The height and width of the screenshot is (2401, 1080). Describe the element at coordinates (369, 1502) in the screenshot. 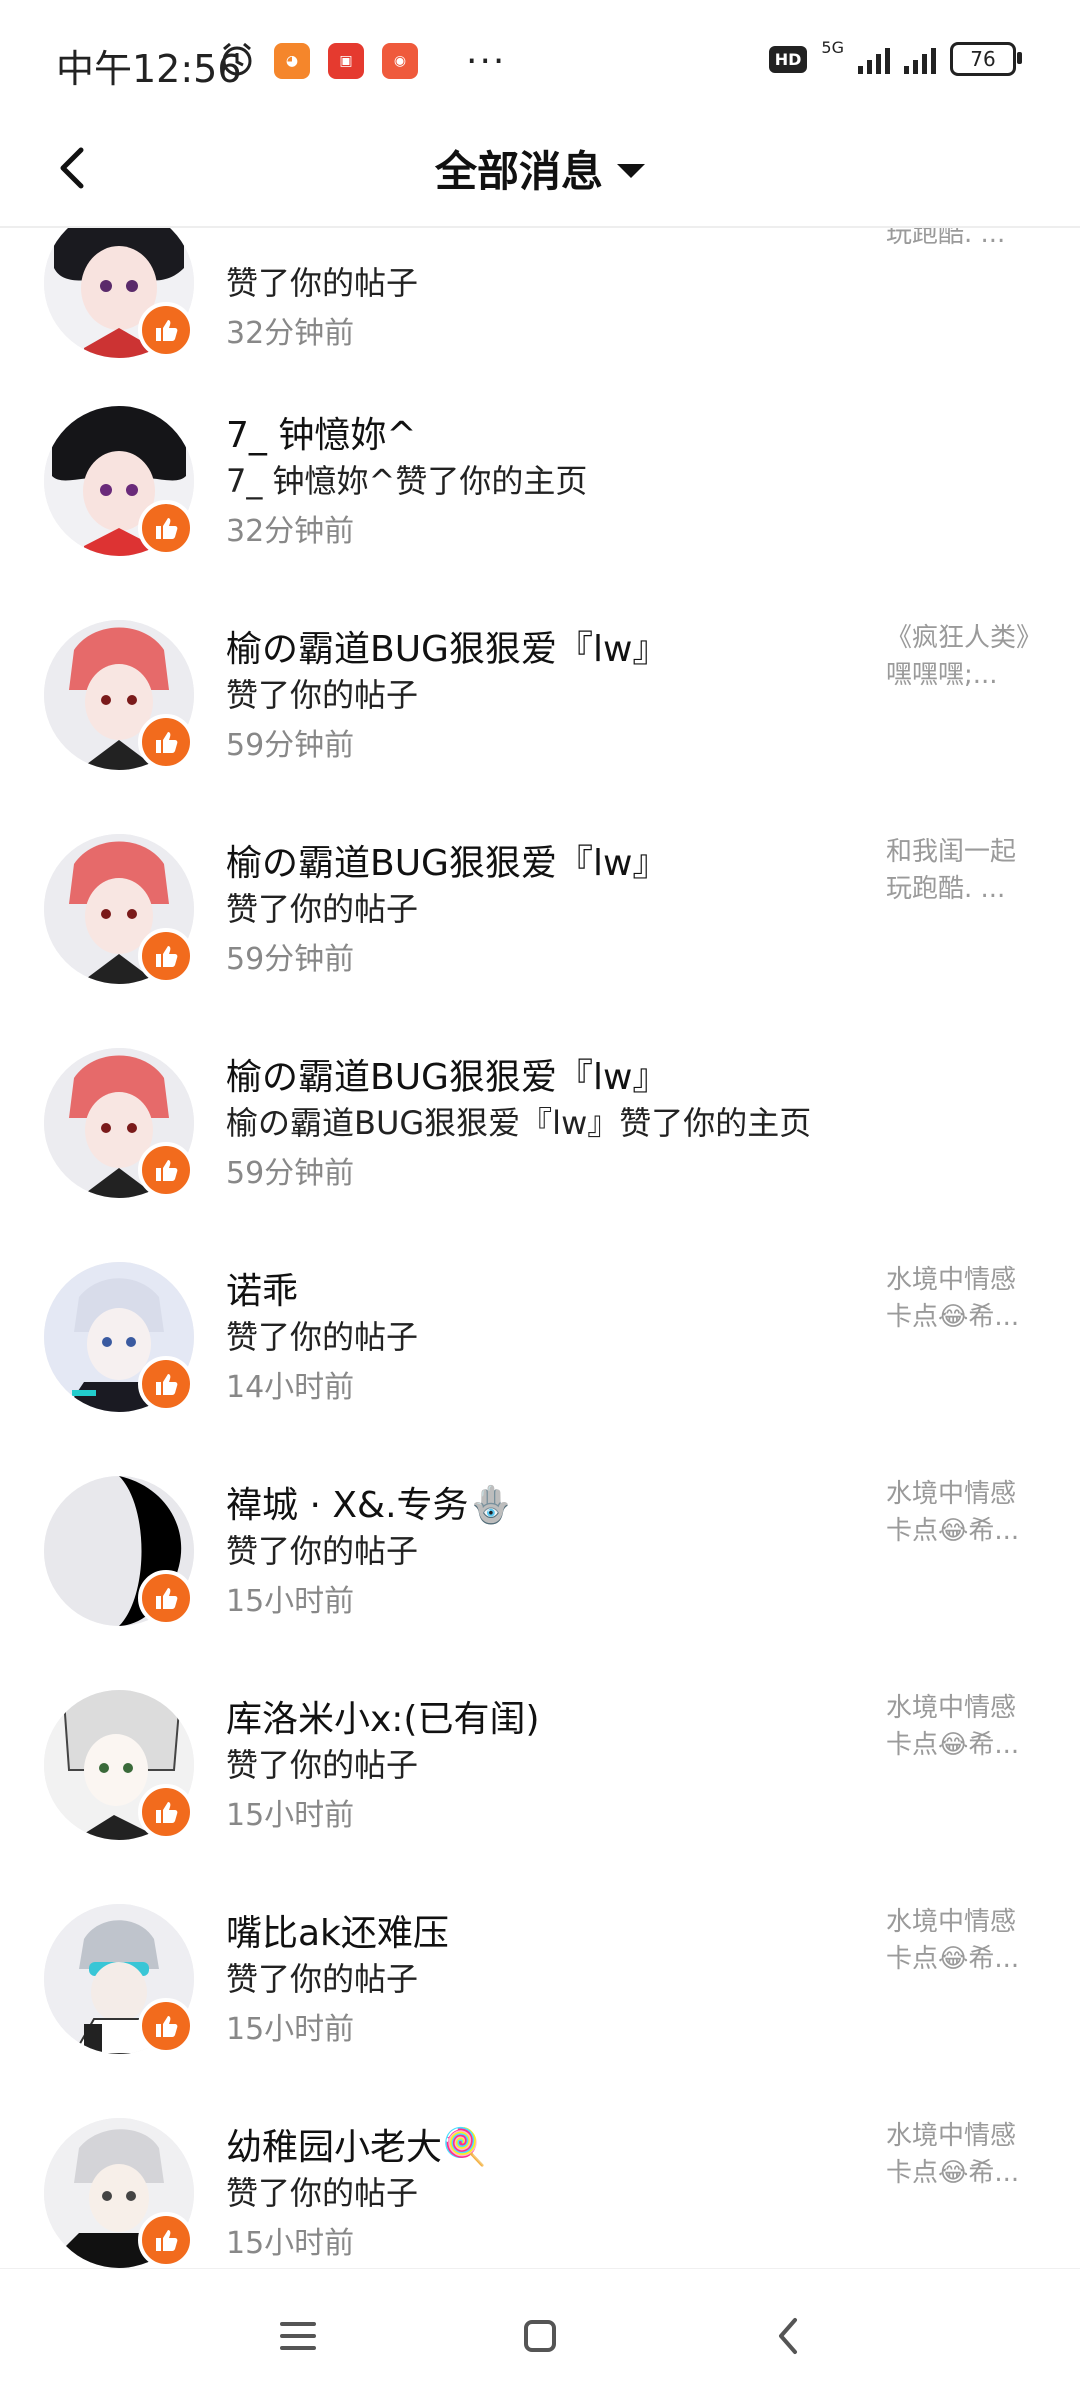

I see `user-name: 禕城 · X&.专务🪬` at that location.